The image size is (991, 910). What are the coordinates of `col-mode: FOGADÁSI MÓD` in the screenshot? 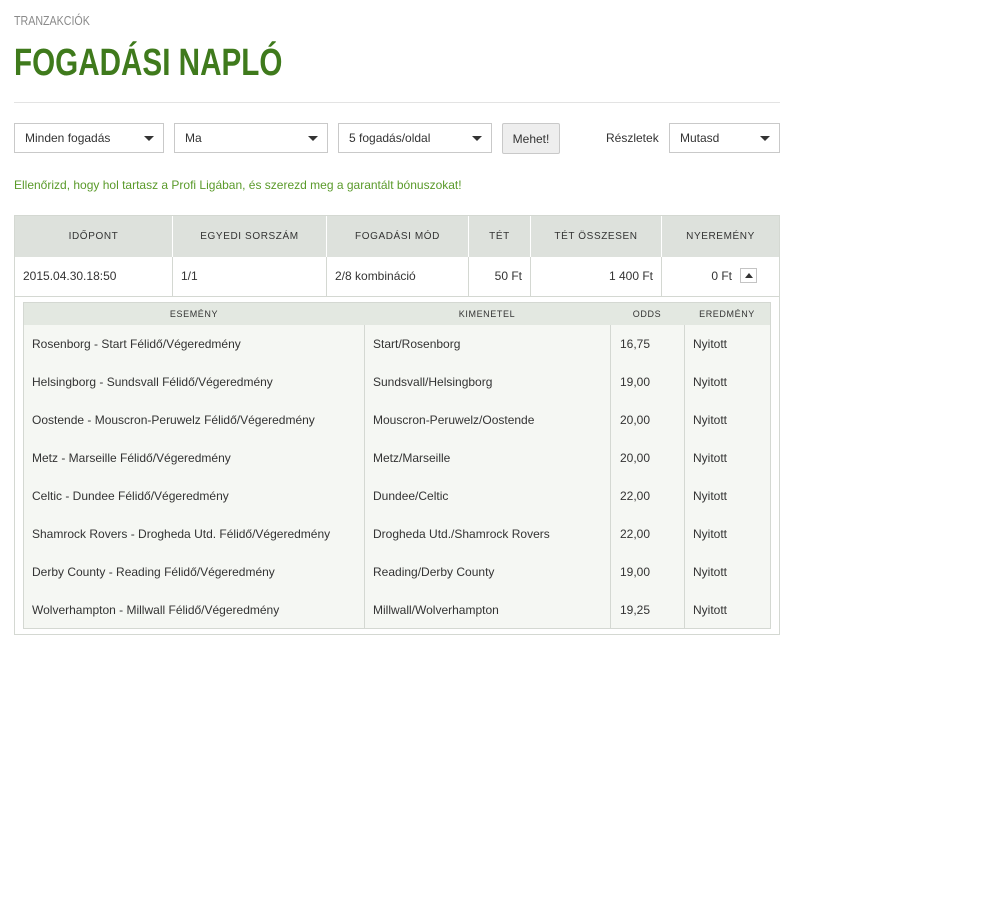 It's located at (398, 236).